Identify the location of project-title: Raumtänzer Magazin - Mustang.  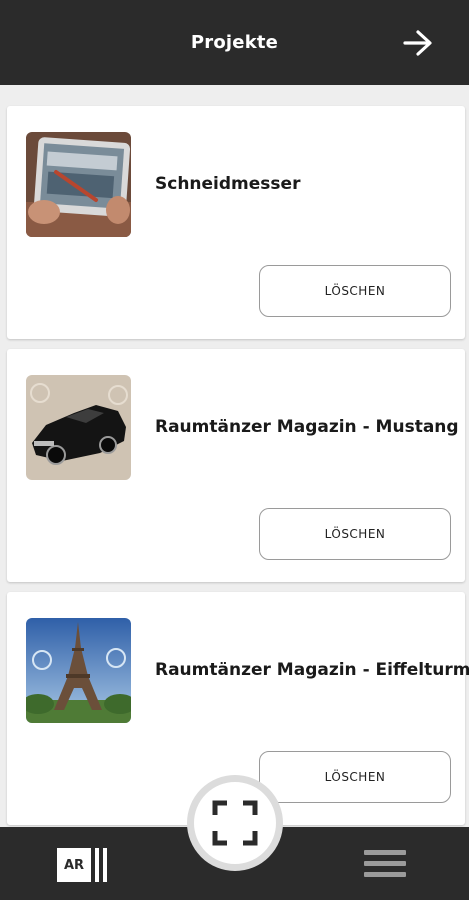
(307, 427).